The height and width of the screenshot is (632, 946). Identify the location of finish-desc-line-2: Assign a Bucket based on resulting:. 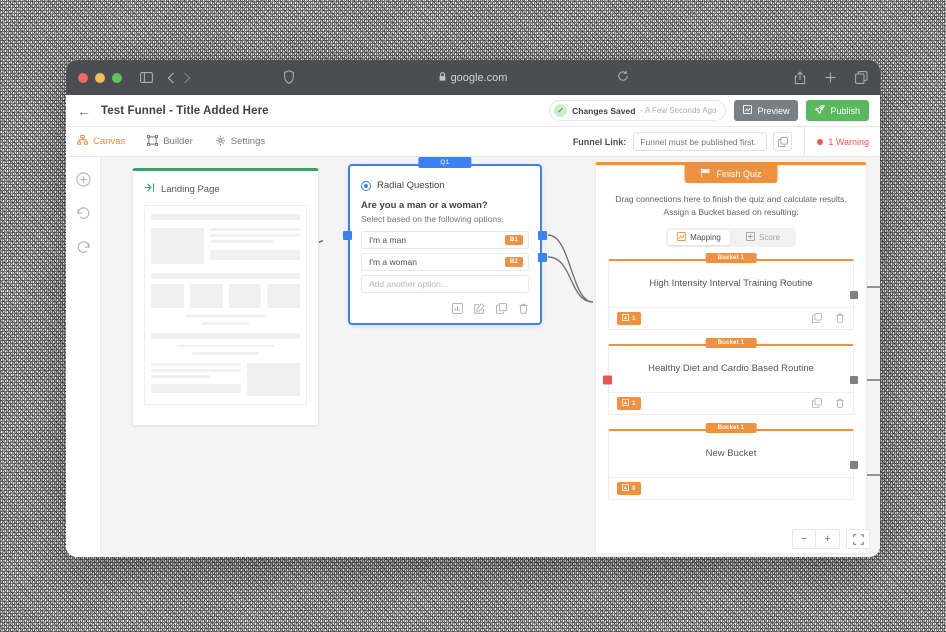
(731, 211).